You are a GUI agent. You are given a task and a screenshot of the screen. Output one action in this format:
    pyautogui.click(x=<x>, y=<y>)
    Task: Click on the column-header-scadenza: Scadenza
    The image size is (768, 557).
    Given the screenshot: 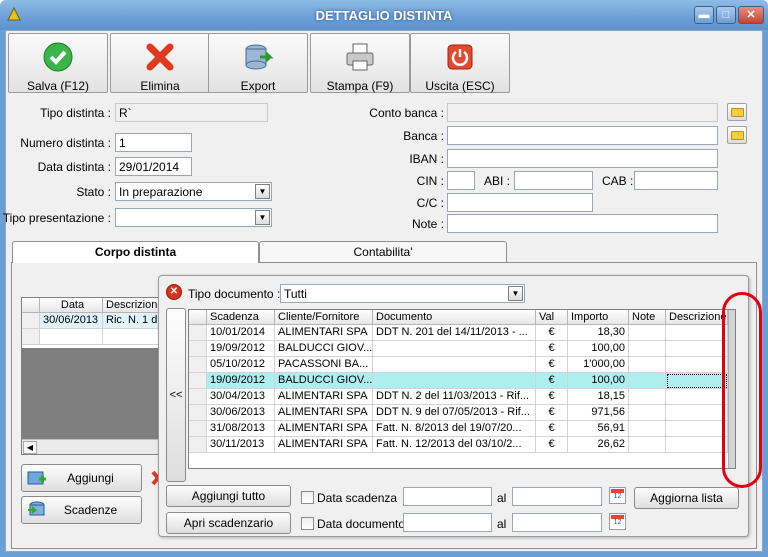 What is the action you would take?
    pyautogui.click(x=241, y=317)
    